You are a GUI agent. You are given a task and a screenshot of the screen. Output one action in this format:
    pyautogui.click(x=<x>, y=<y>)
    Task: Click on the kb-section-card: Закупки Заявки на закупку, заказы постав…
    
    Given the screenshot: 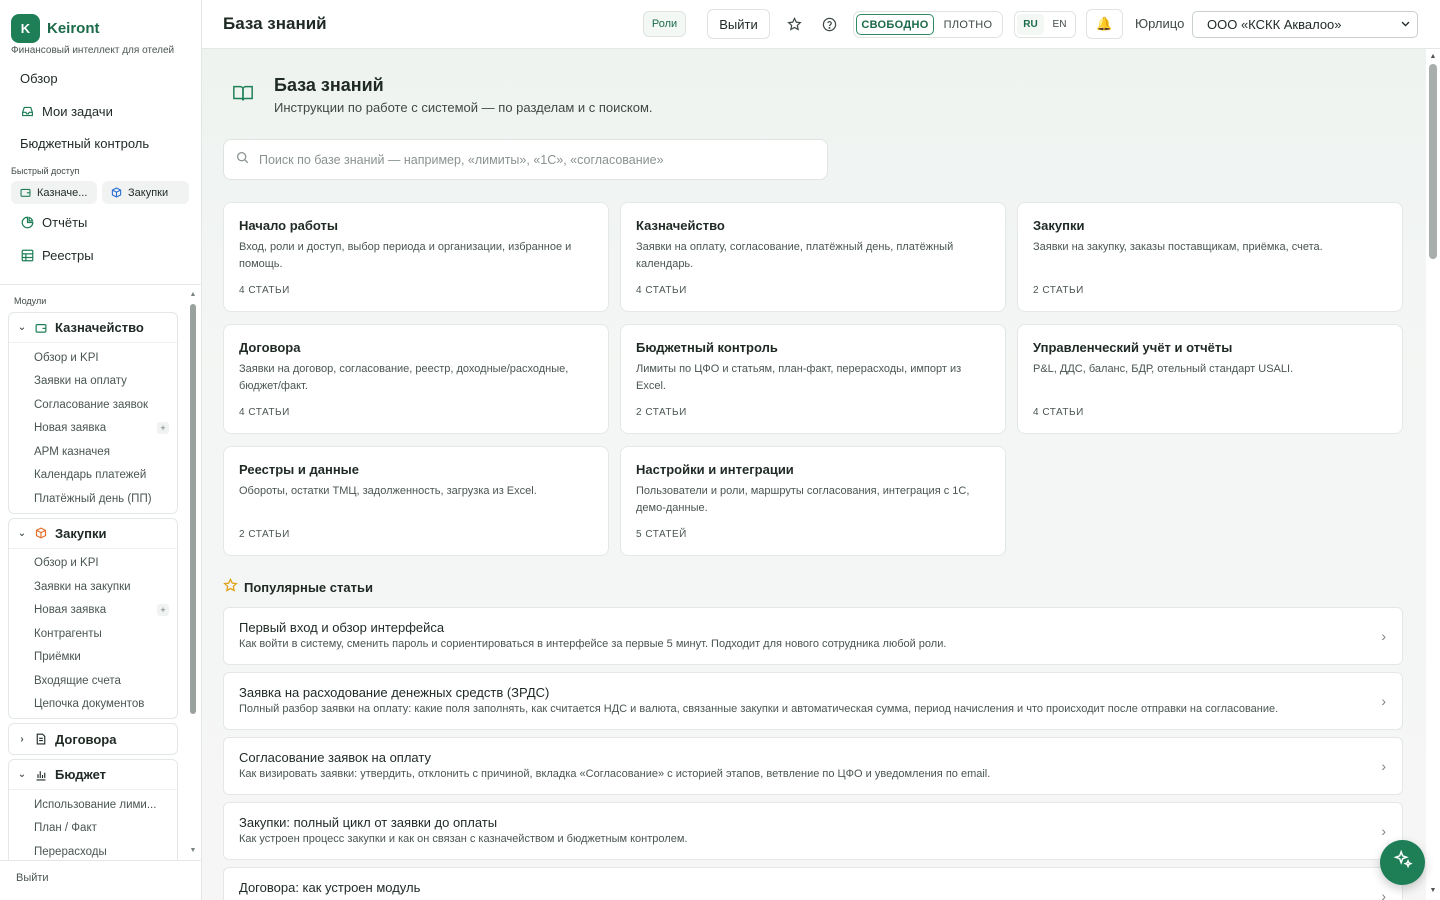 What is the action you would take?
    pyautogui.click(x=1210, y=257)
    